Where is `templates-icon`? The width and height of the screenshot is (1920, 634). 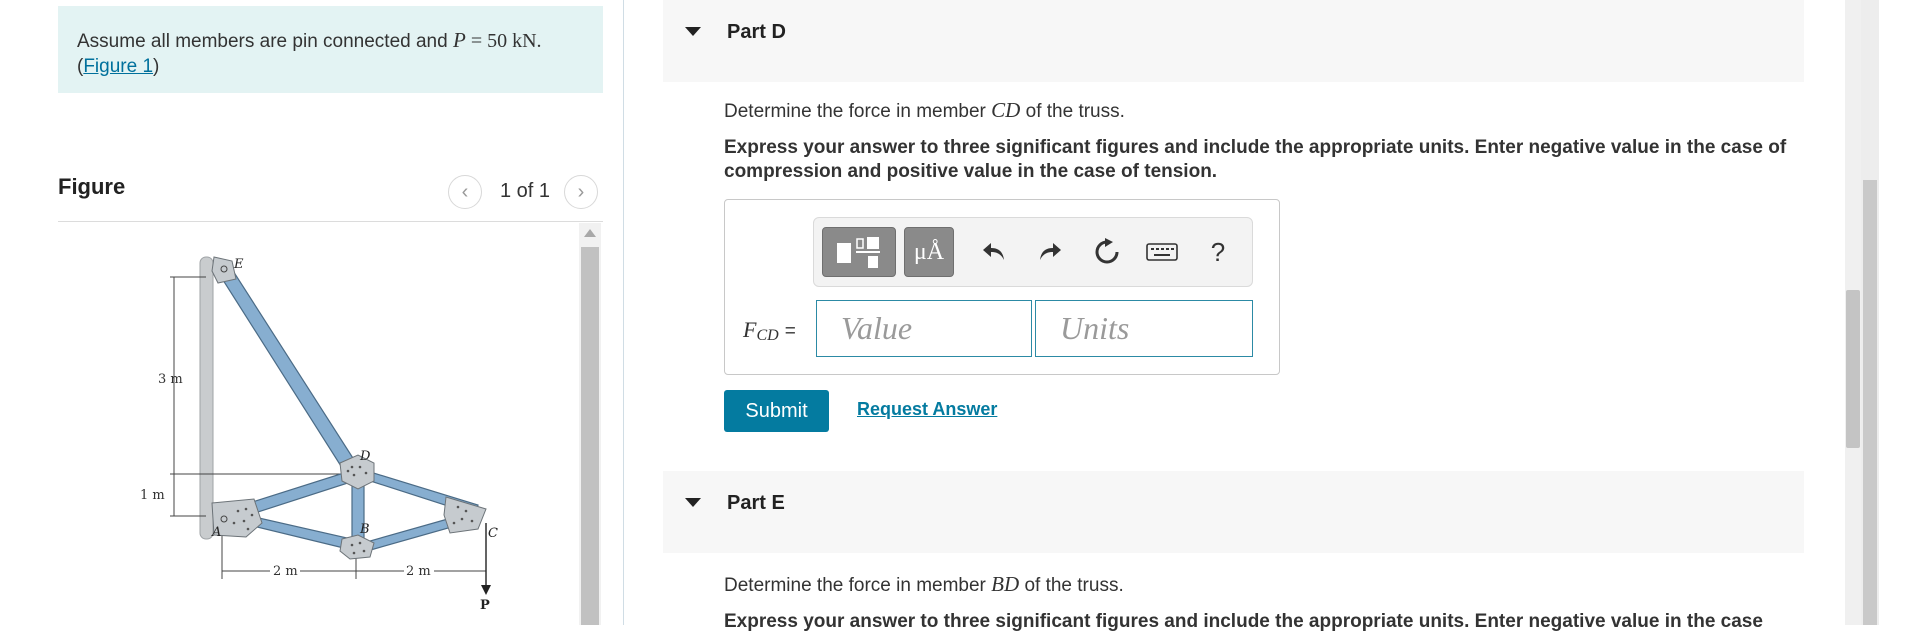 templates-icon is located at coordinates (858, 252).